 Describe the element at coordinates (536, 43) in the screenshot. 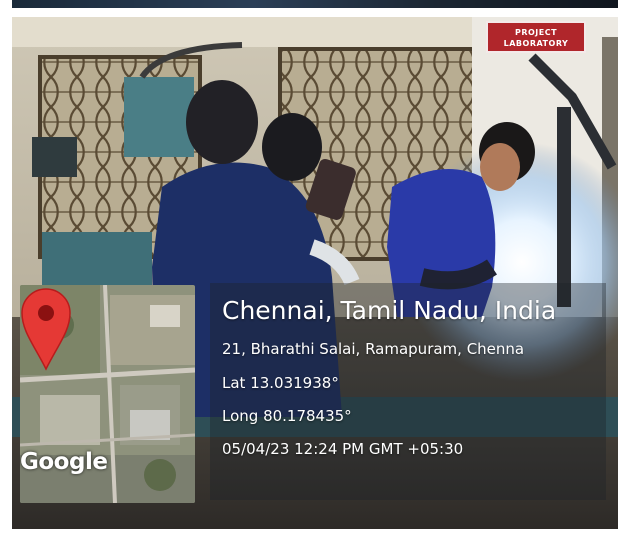

I see `sign-line-2: LABORATORY` at that location.